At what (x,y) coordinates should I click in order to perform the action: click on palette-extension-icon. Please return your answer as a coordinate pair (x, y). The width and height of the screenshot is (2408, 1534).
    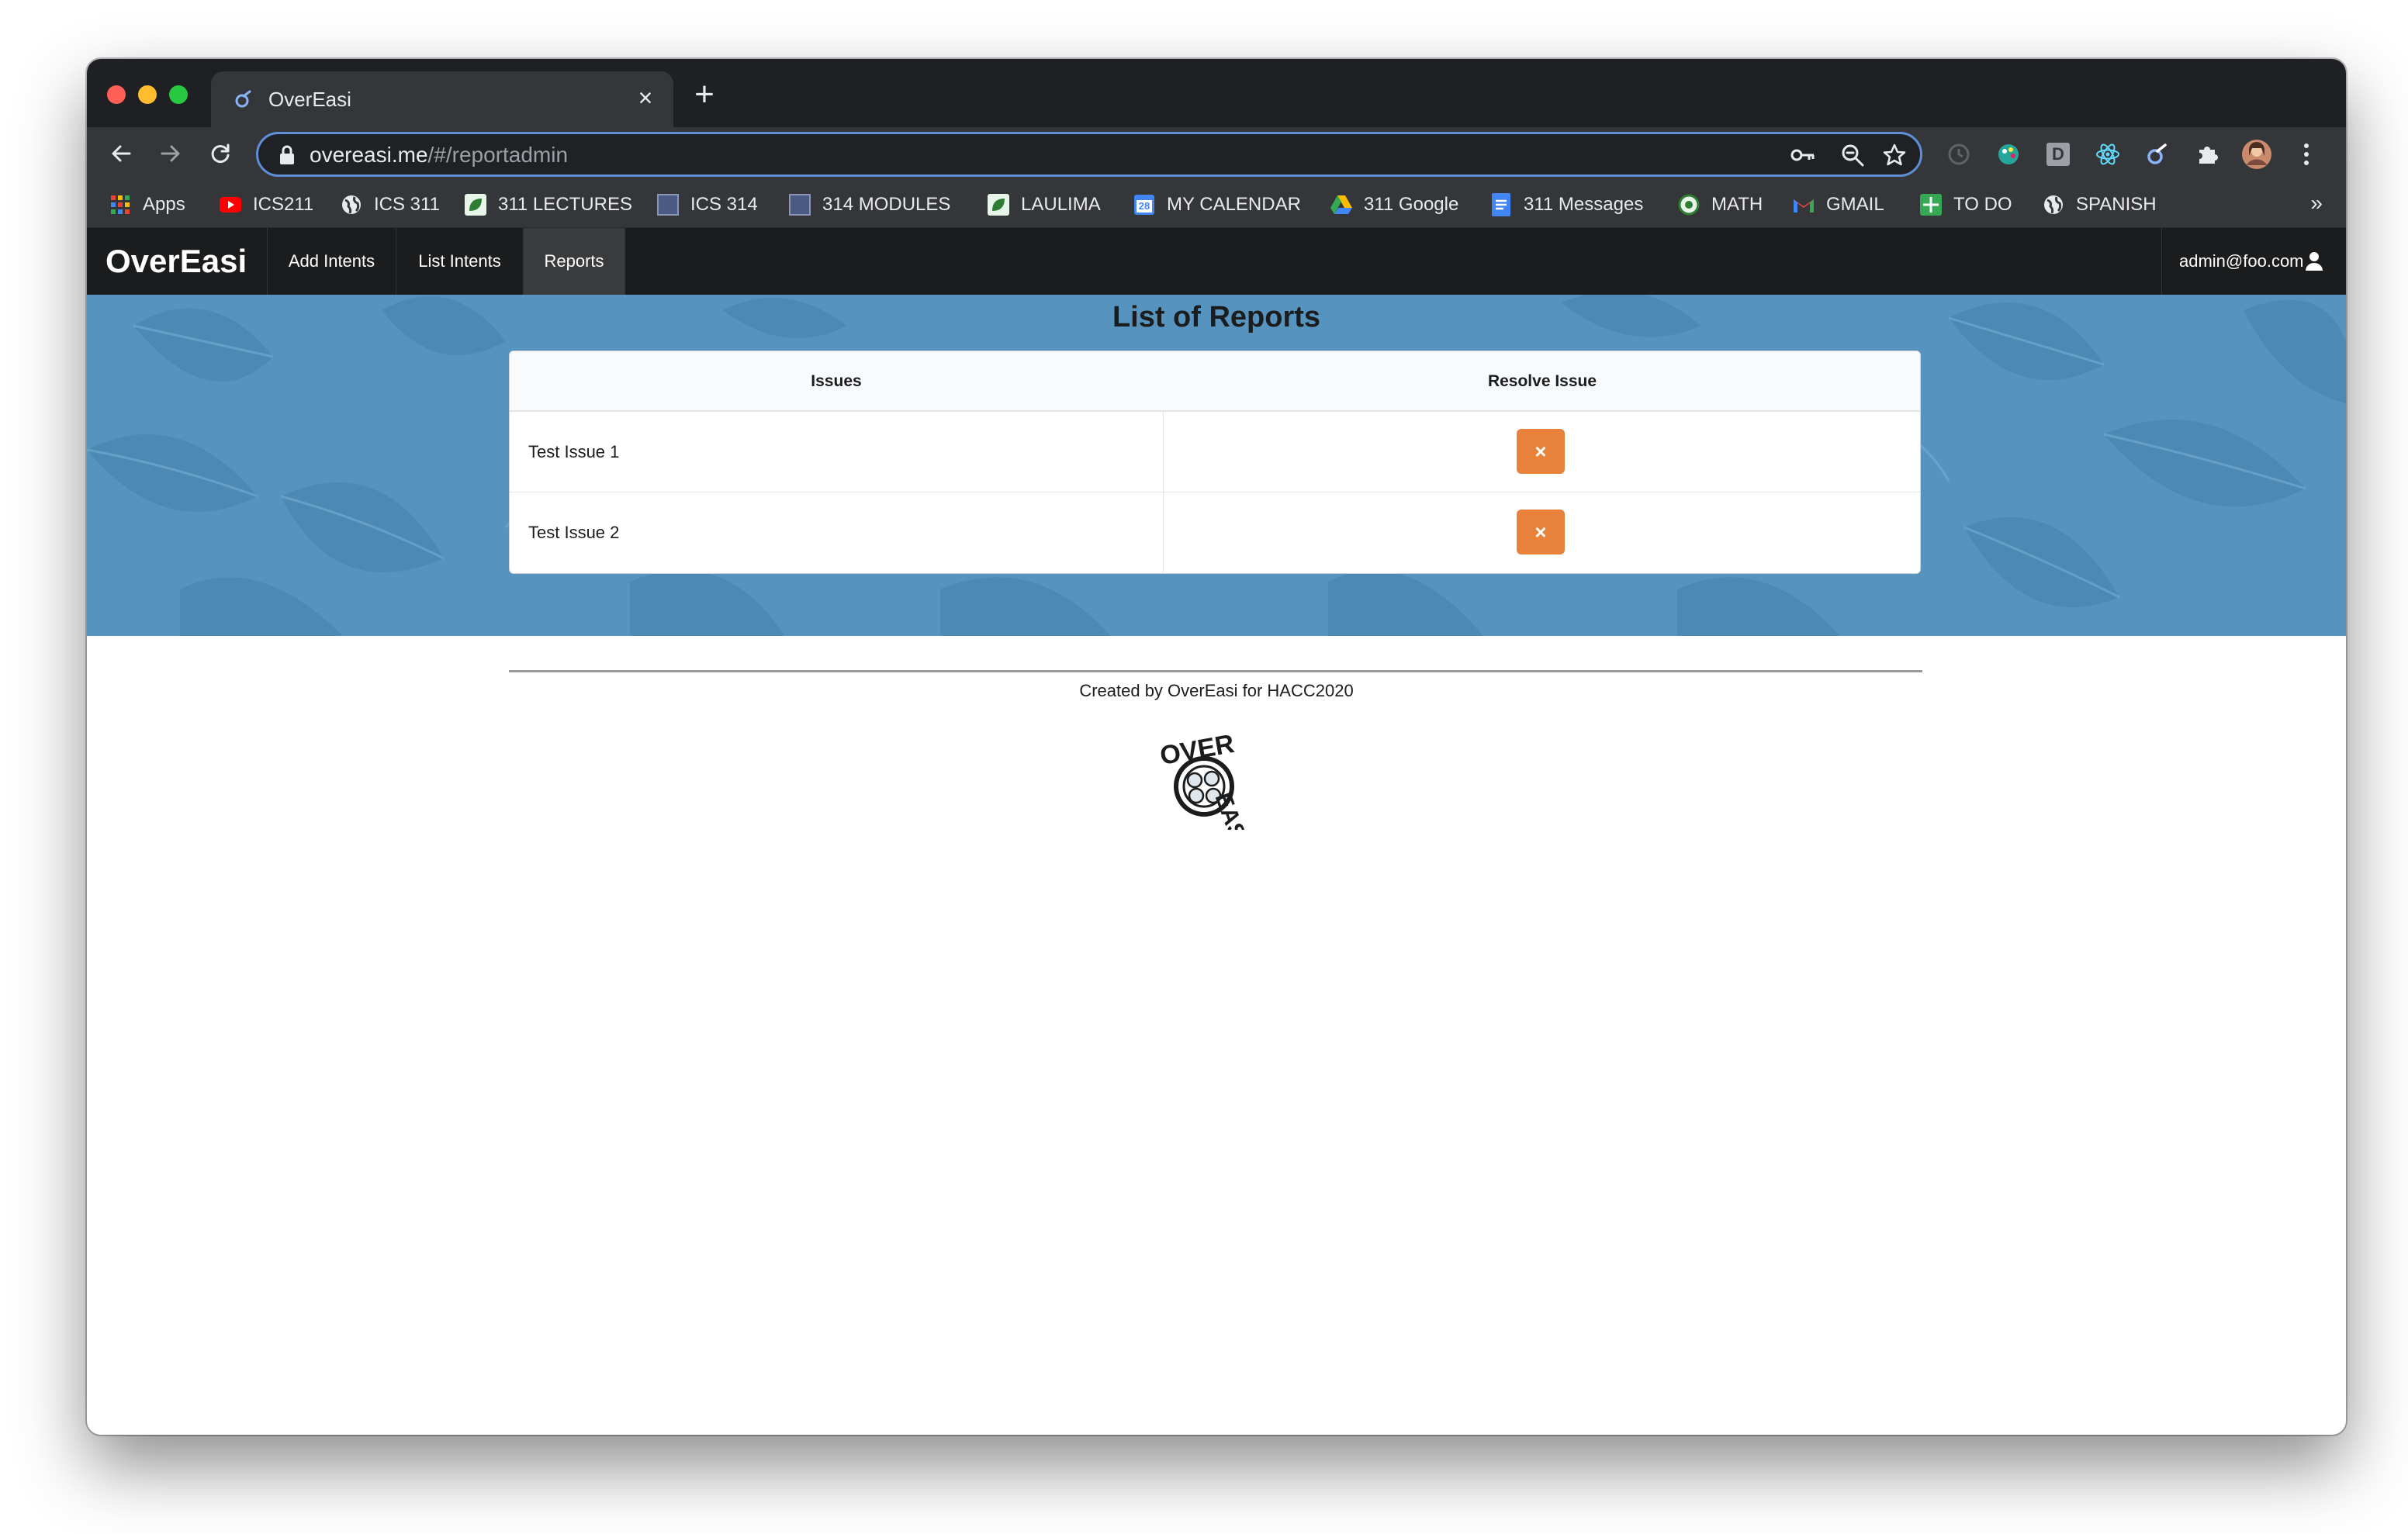
    Looking at the image, I should click on (2009, 154).